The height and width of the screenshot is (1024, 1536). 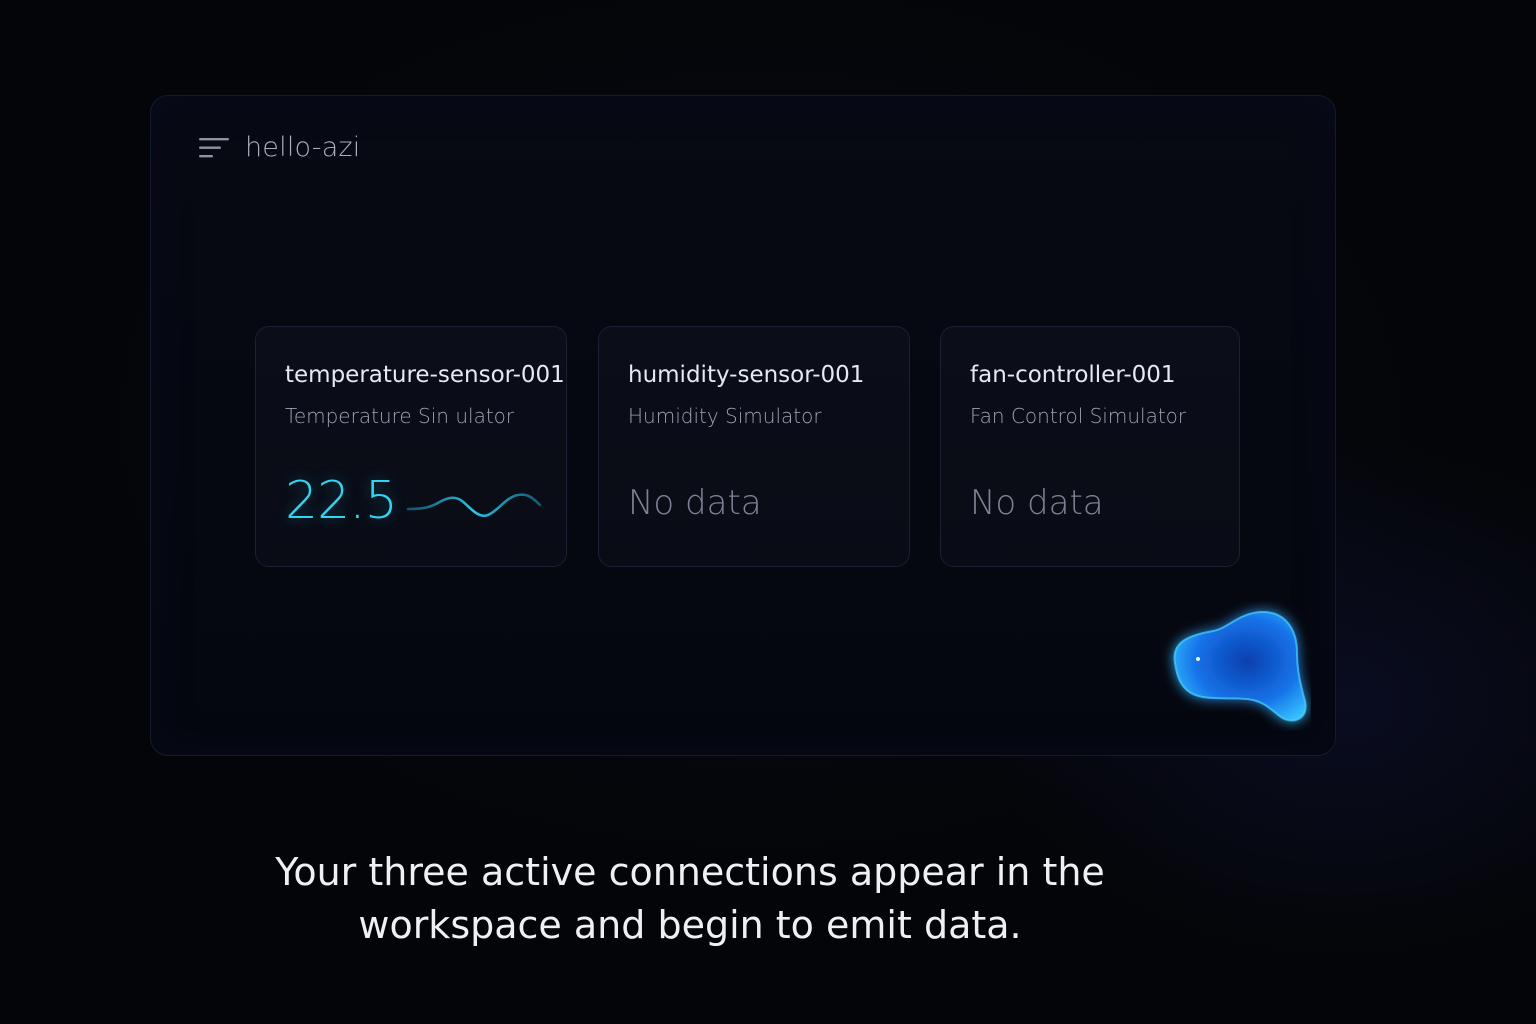 I want to click on workspace-header: hello-azi, so click(x=280, y=147).